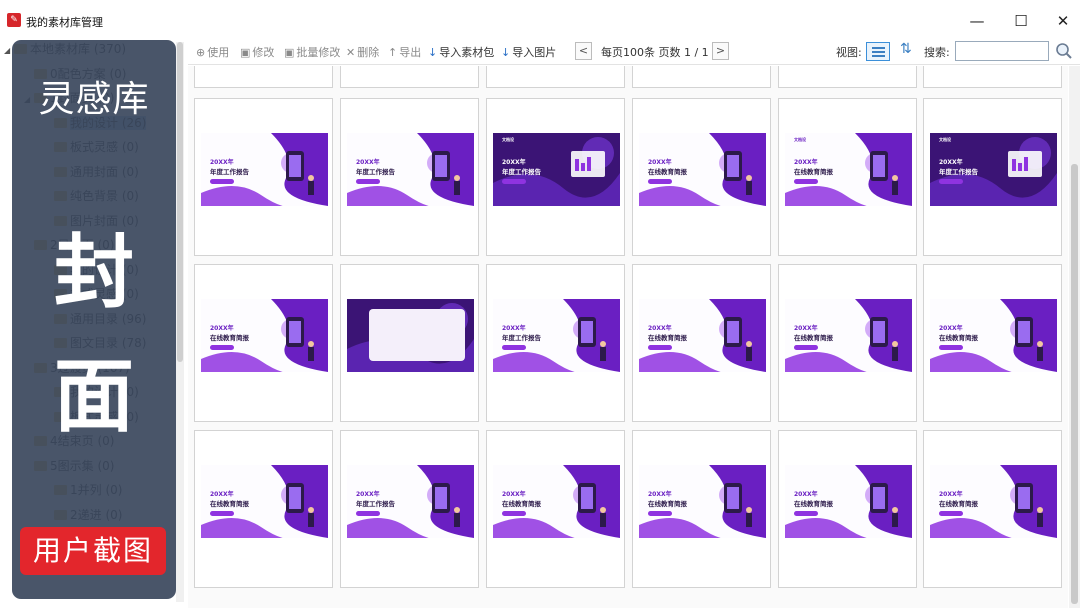 The height and width of the screenshot is (608, 1080). I want to click on import-image-button: ↓ 导入图片, so click(528, 52).